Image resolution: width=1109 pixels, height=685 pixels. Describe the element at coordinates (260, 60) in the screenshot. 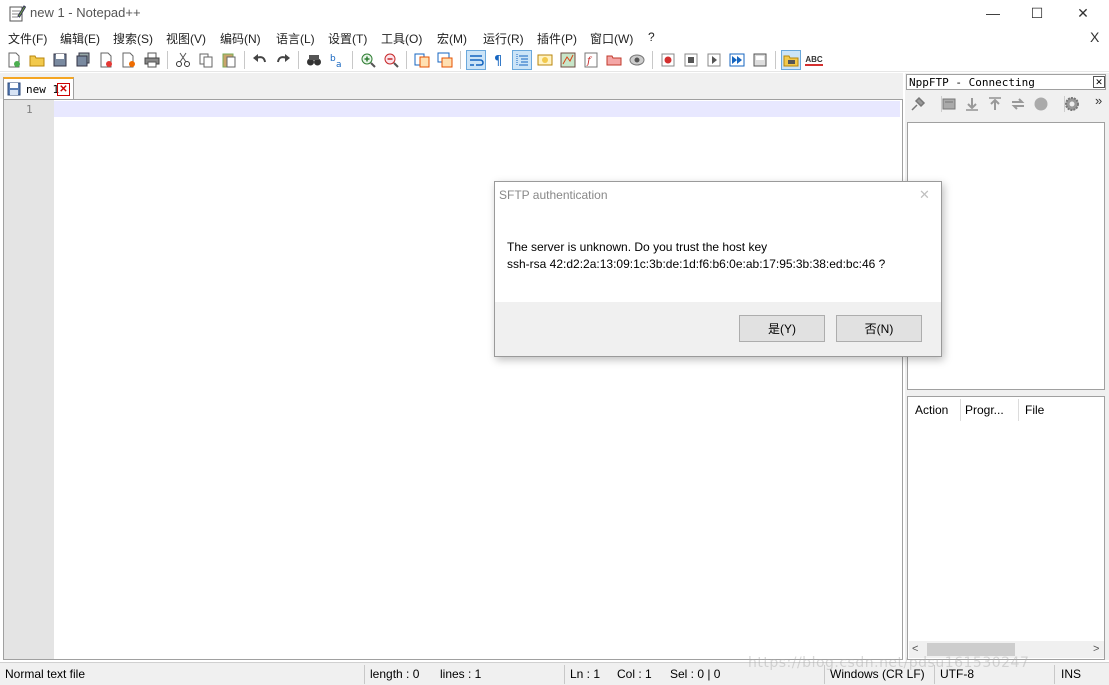

I see `undo-button` at that location.